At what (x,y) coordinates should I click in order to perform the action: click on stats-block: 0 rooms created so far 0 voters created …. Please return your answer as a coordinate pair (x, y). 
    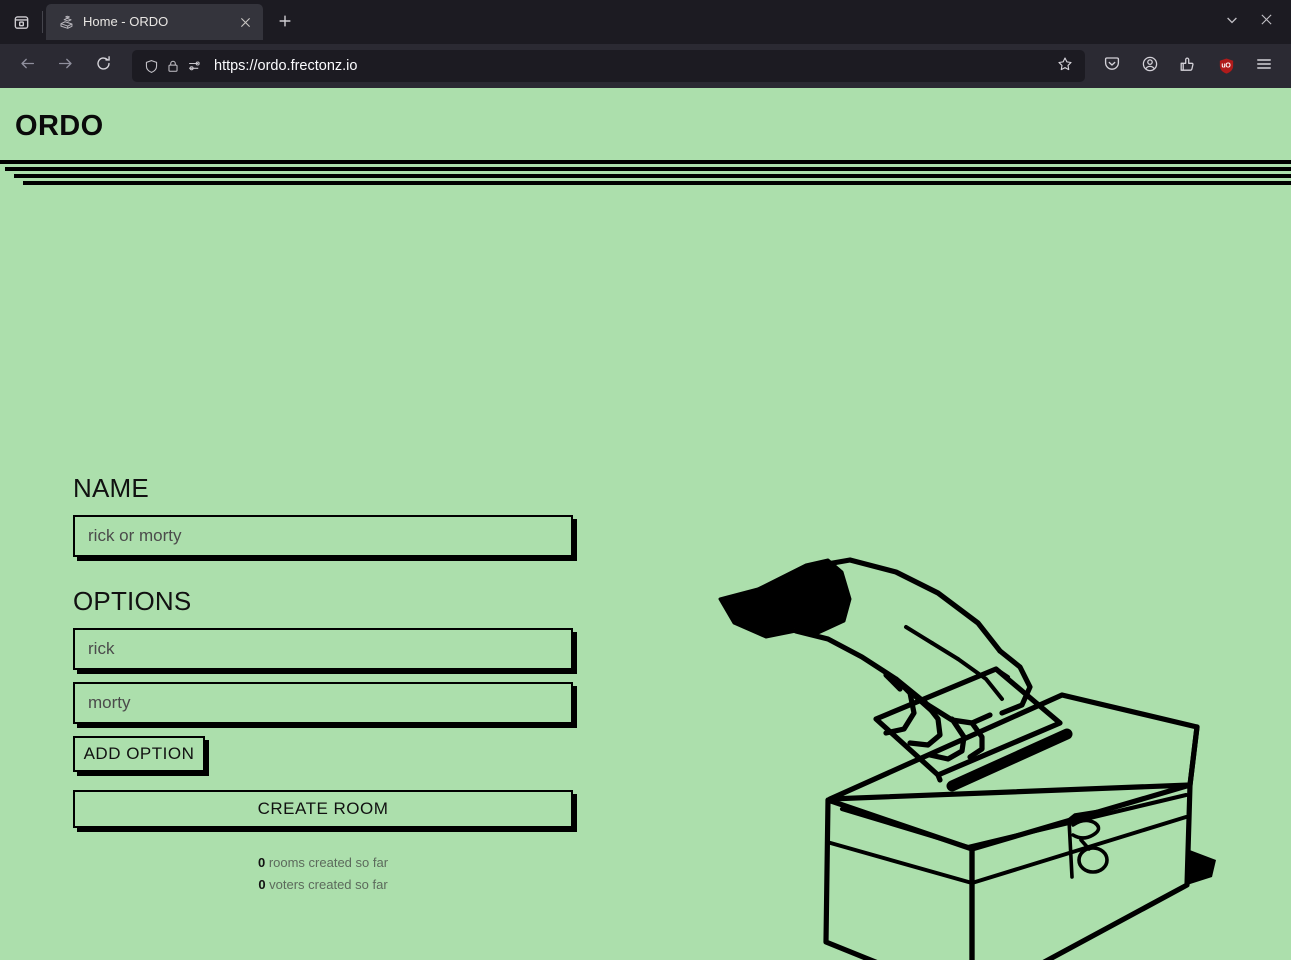
    Looking at the image, I should click on (323, 874).